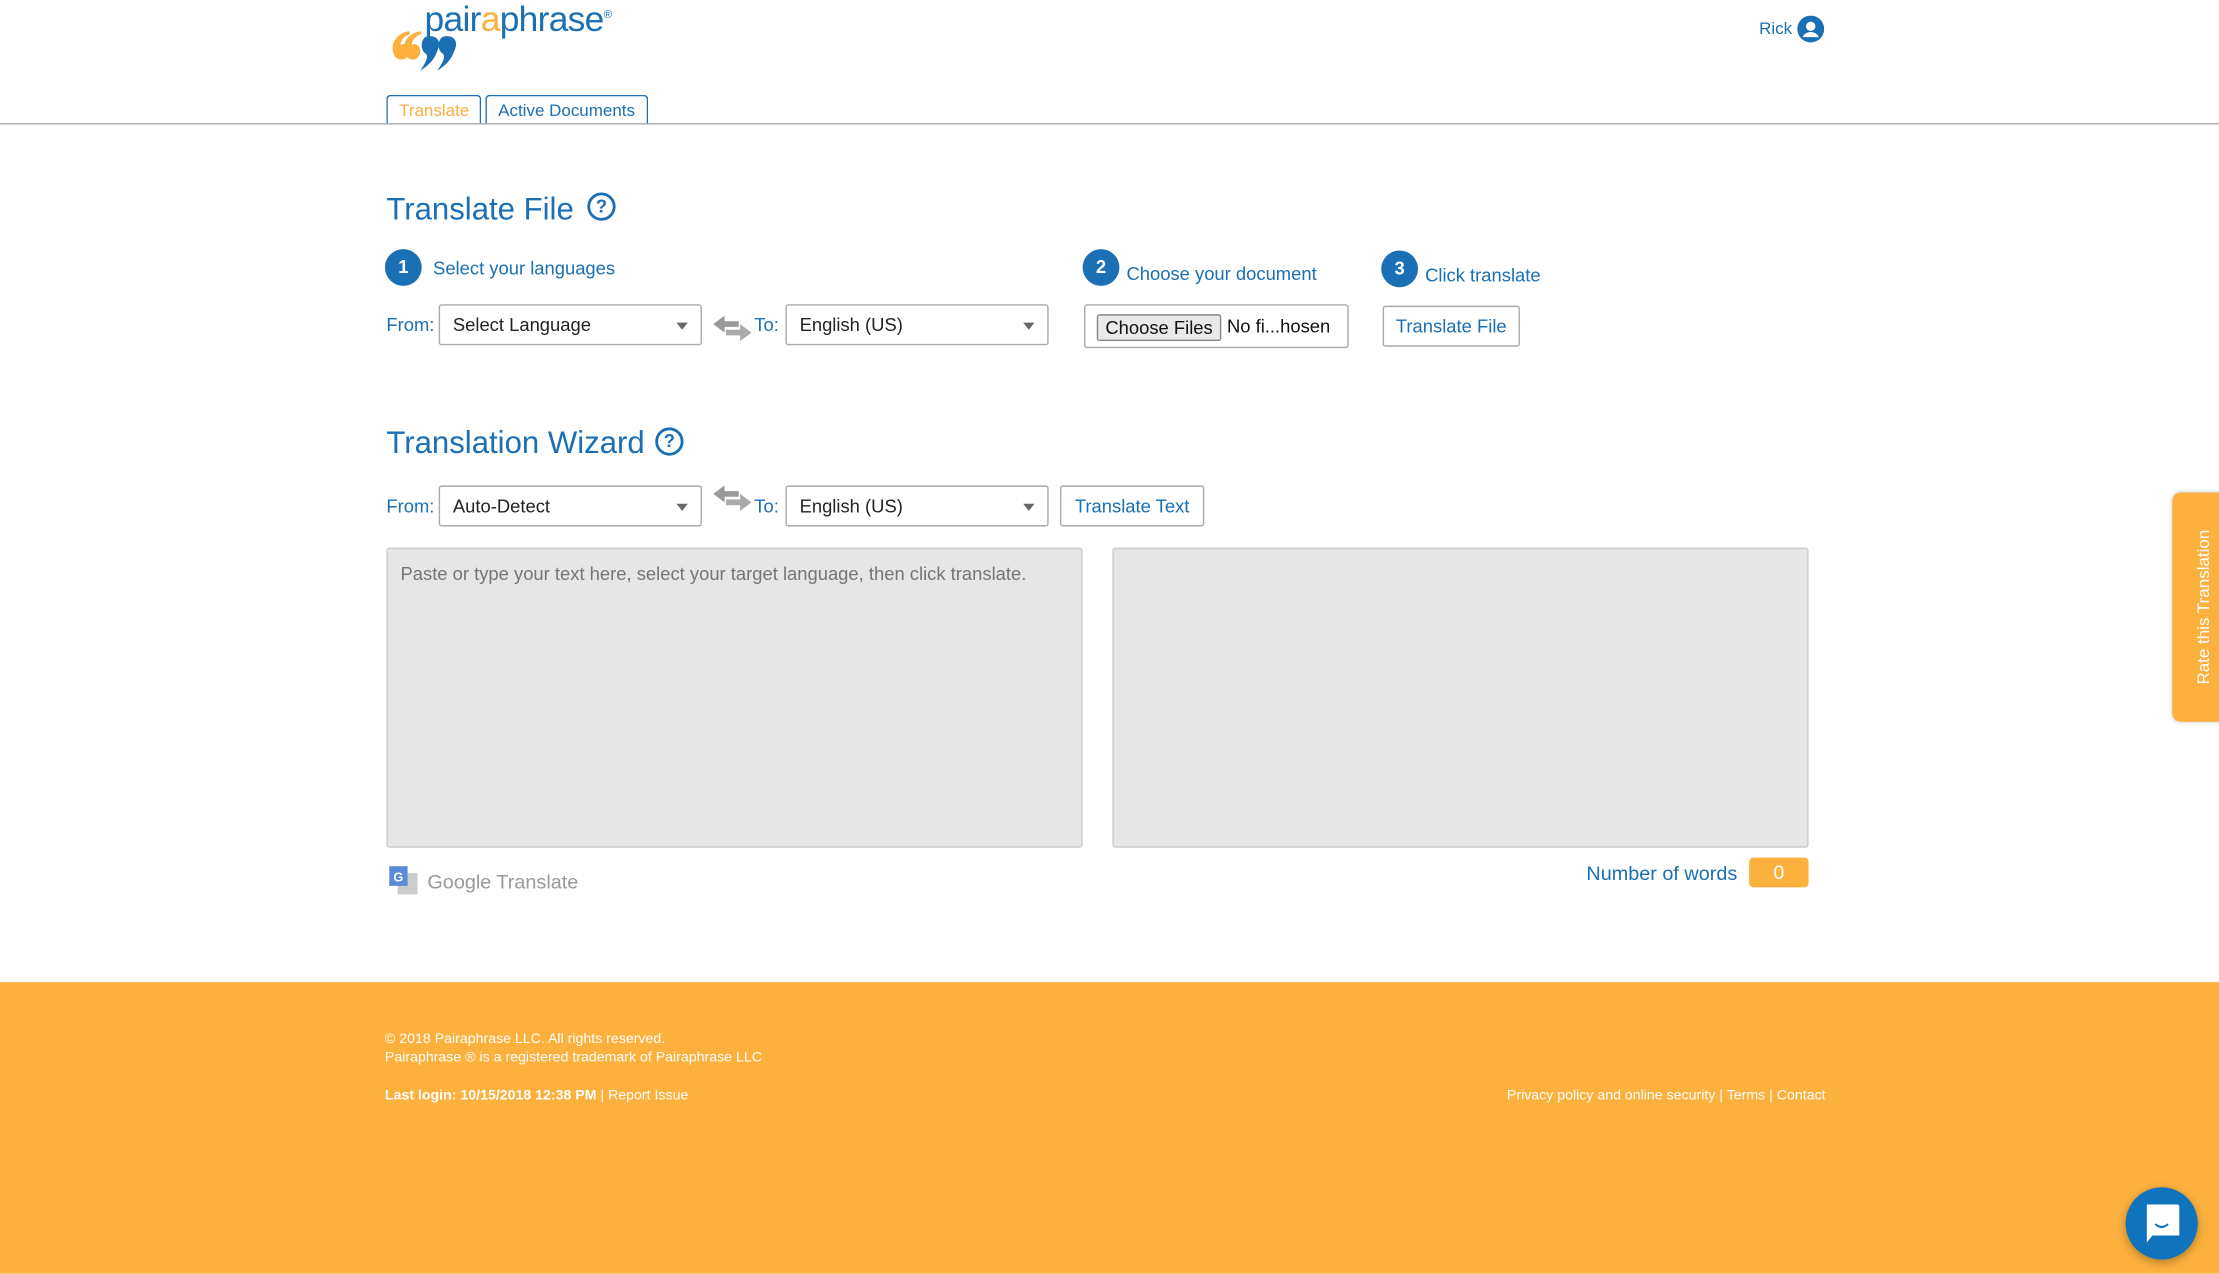  Describe the element at coordinates (1451, 326) in the screenshot. I see `translate-file-button: Translate File` at that location.